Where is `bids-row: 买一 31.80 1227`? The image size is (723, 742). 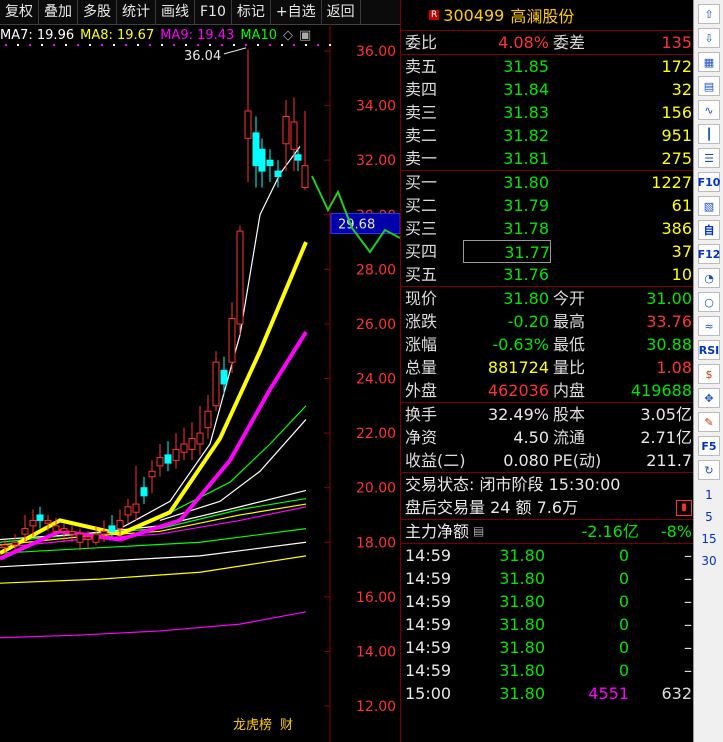 bids-row: 买一 31.80 1227 is located at coordinates (547, 182).